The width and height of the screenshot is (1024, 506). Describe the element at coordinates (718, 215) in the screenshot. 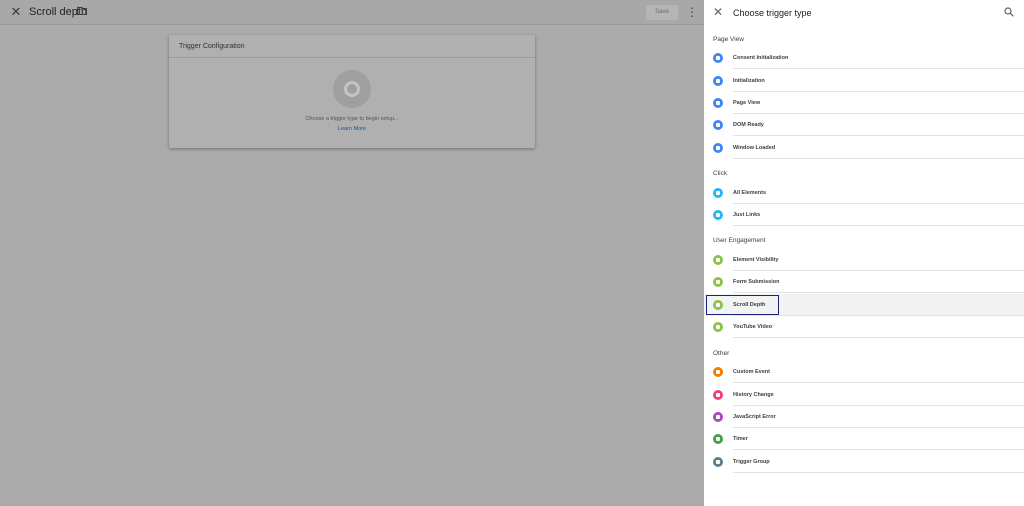

I see `link-icon` at that location.